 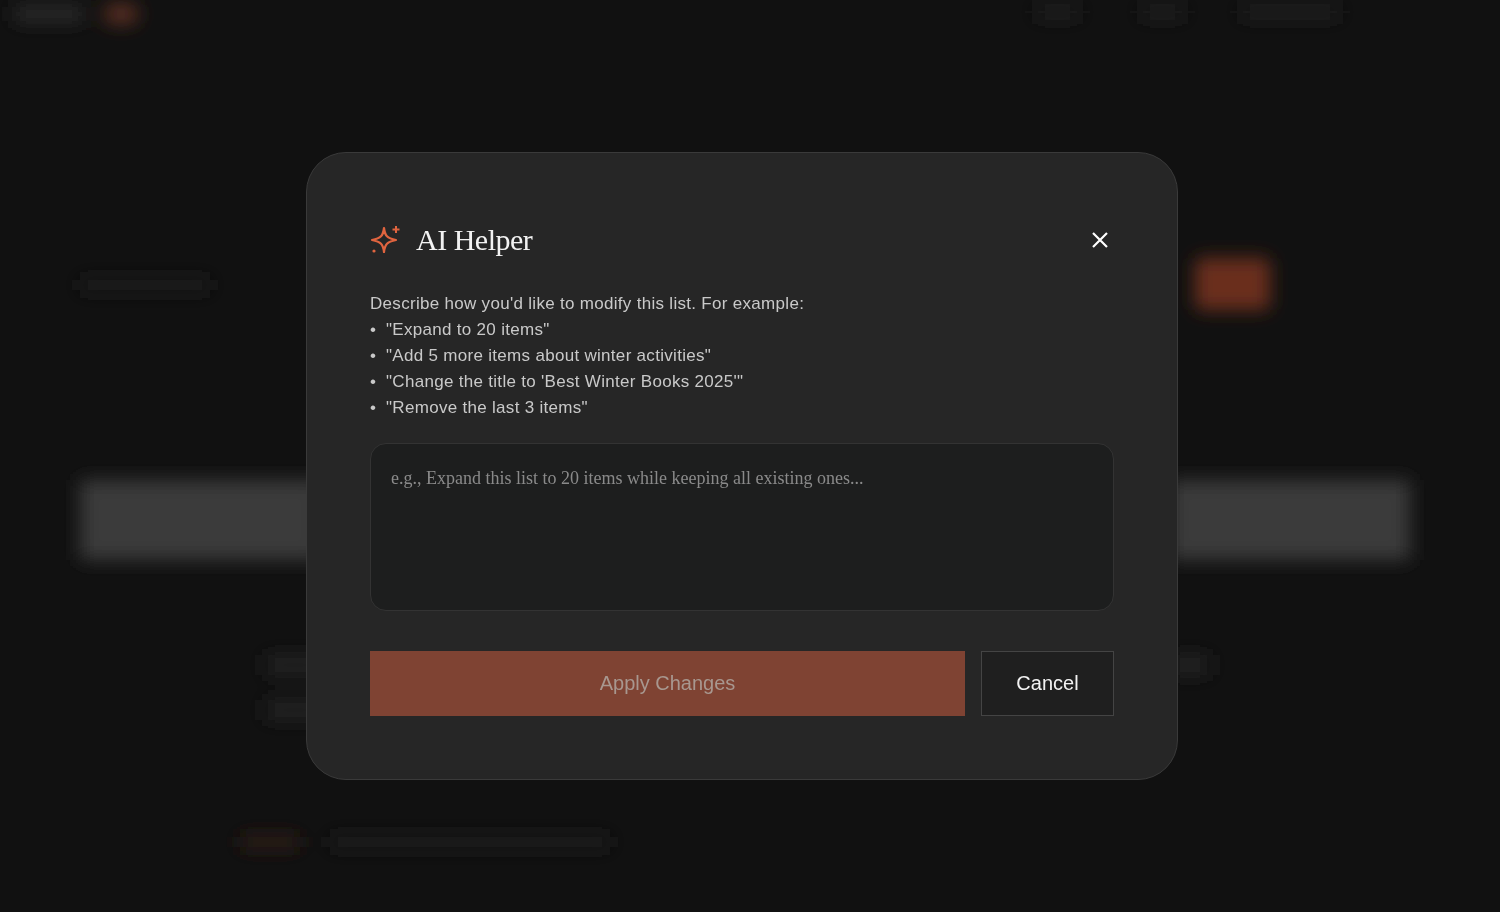 What do you see at coordinates (588, 304) in the screenshot?
I see `description-text: Describe how you'd like to modify this list. For example:` at bounding box center [588, 304].